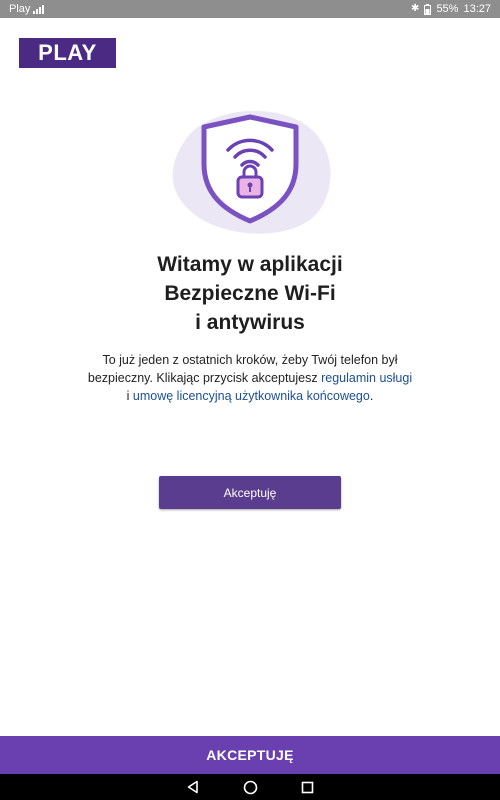  I want to click on home-button, so click(250, 787).